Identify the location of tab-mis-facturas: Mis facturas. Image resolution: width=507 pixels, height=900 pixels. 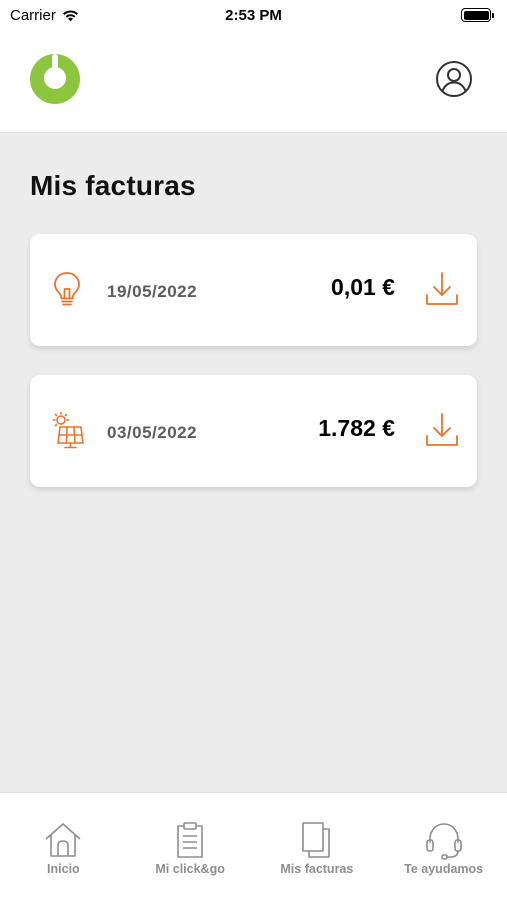
(317, 846).